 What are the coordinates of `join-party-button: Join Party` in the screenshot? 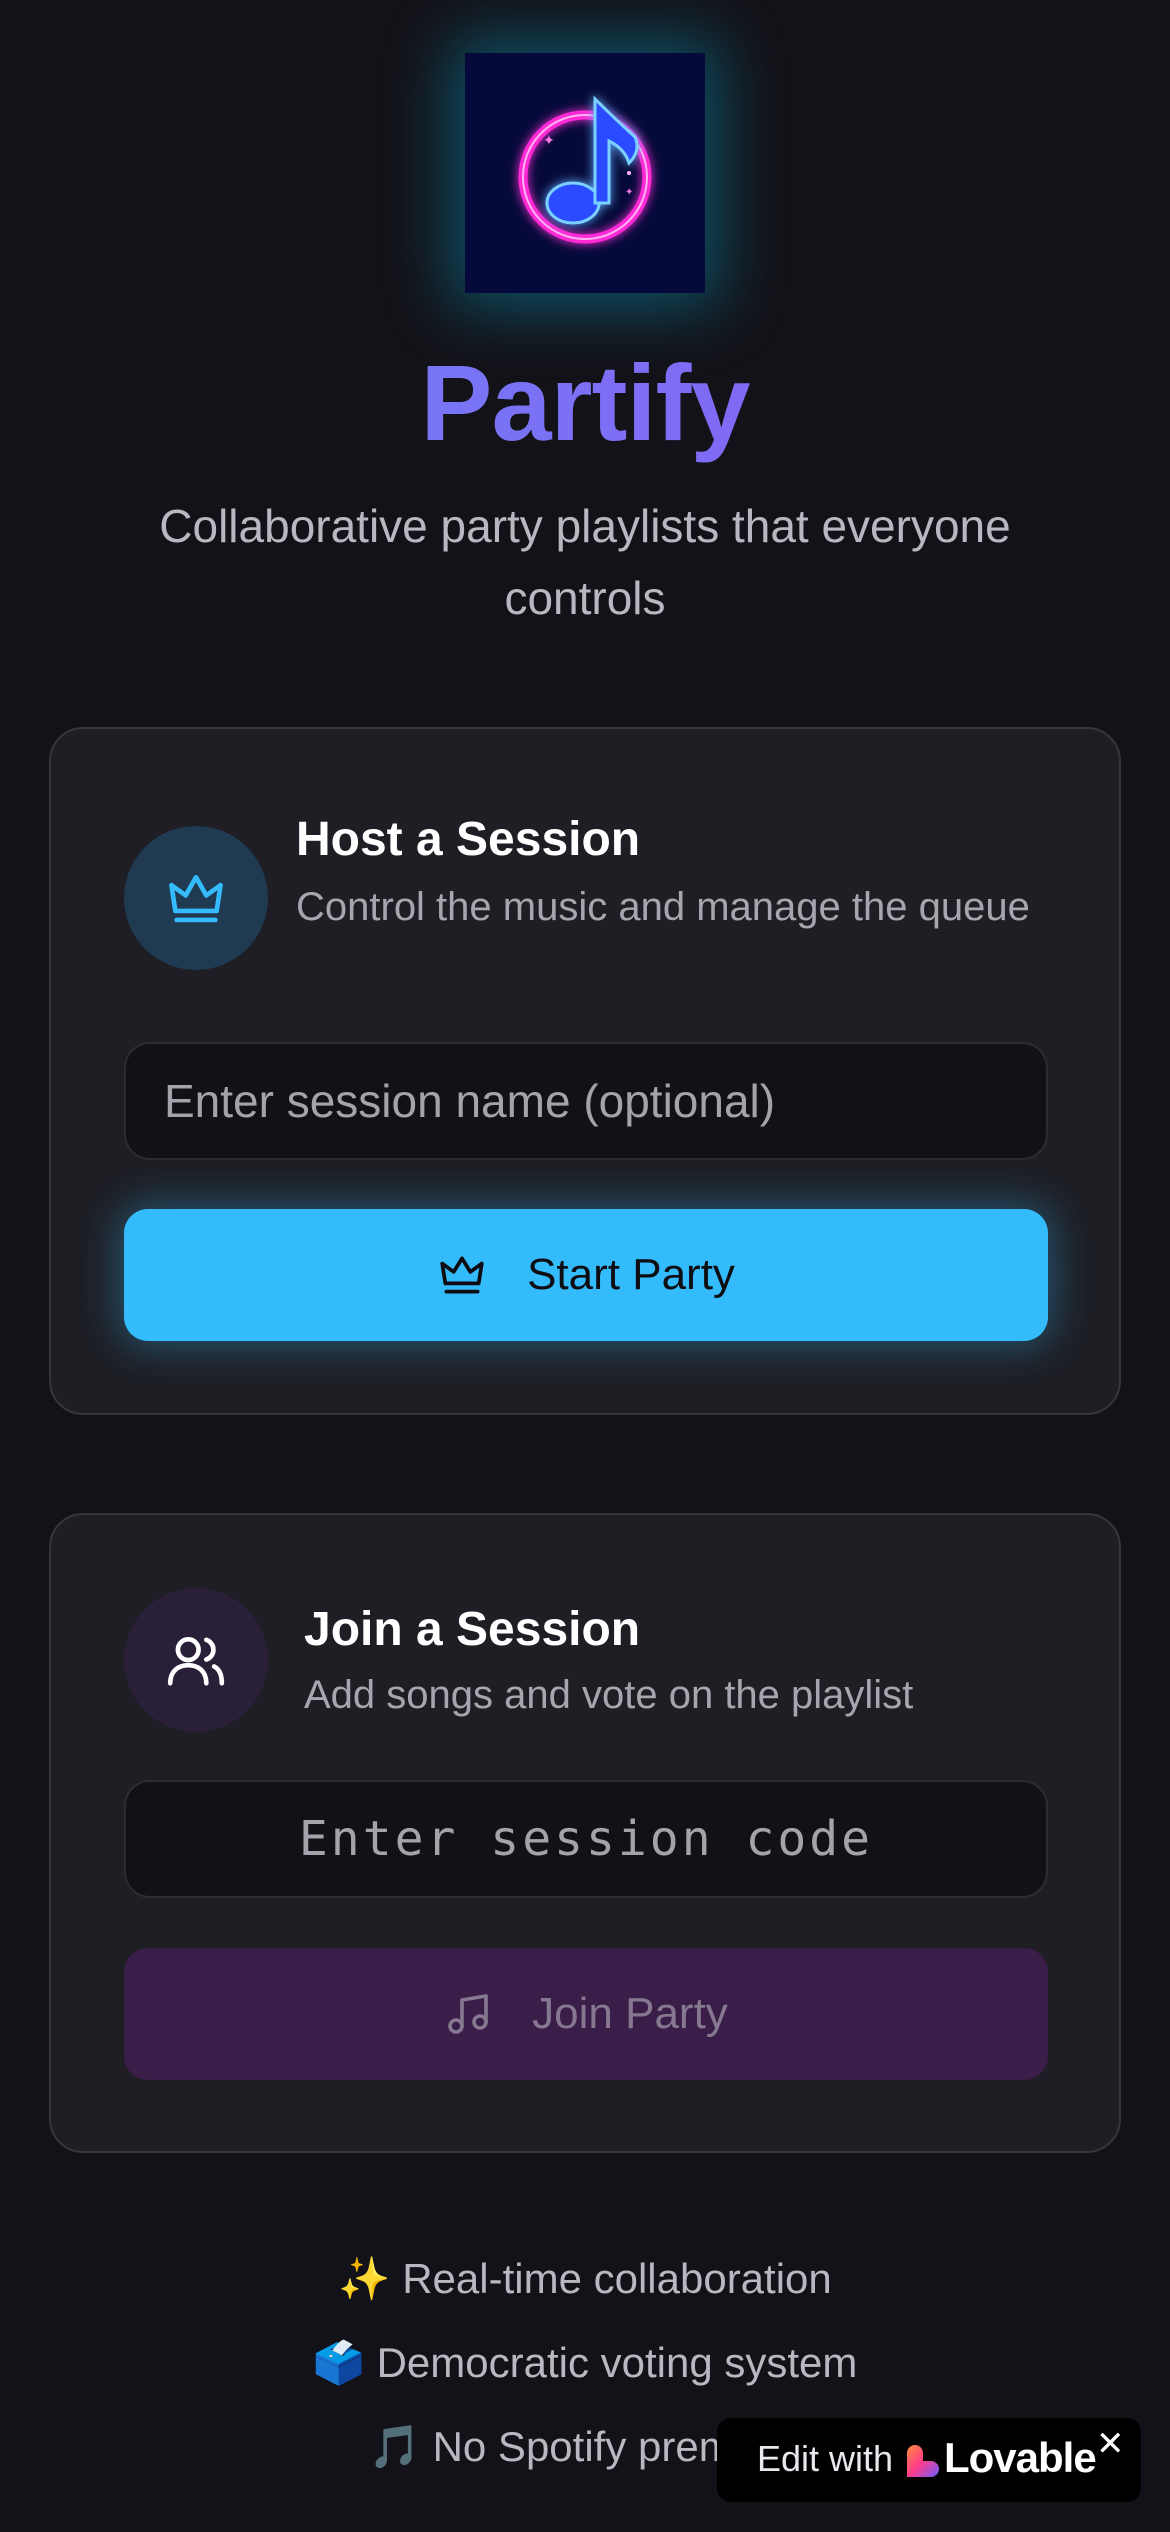 It's located at (586, 2014).